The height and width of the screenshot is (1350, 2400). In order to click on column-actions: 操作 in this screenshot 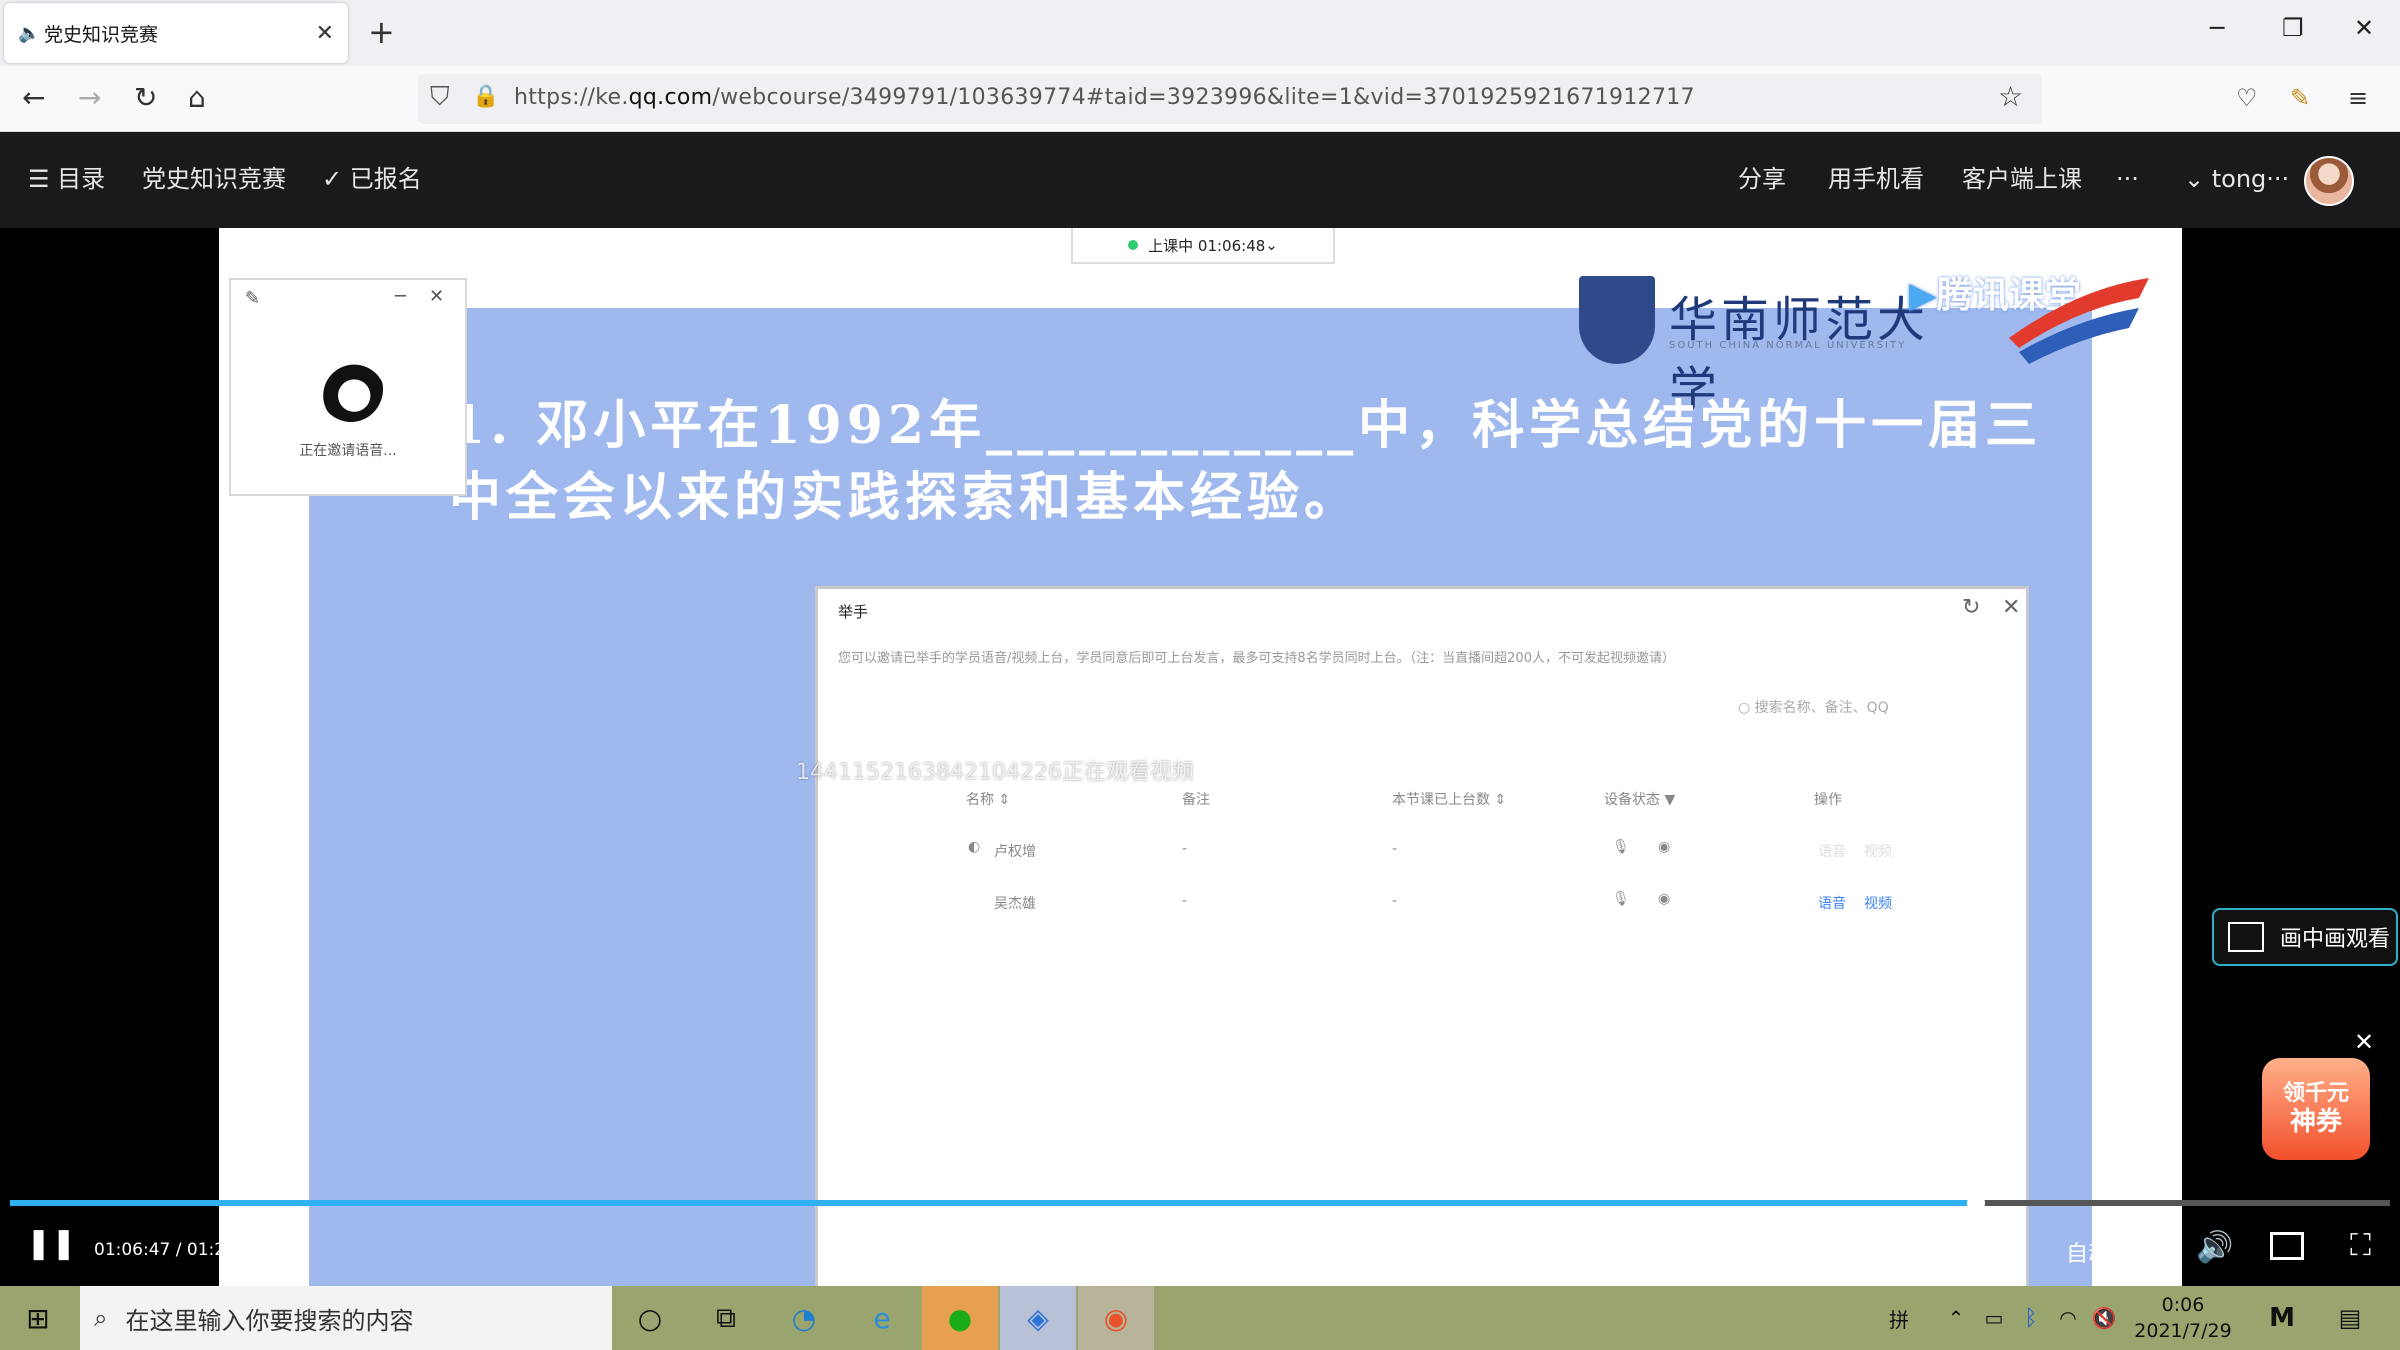, I will do `click(1828, 800)`.